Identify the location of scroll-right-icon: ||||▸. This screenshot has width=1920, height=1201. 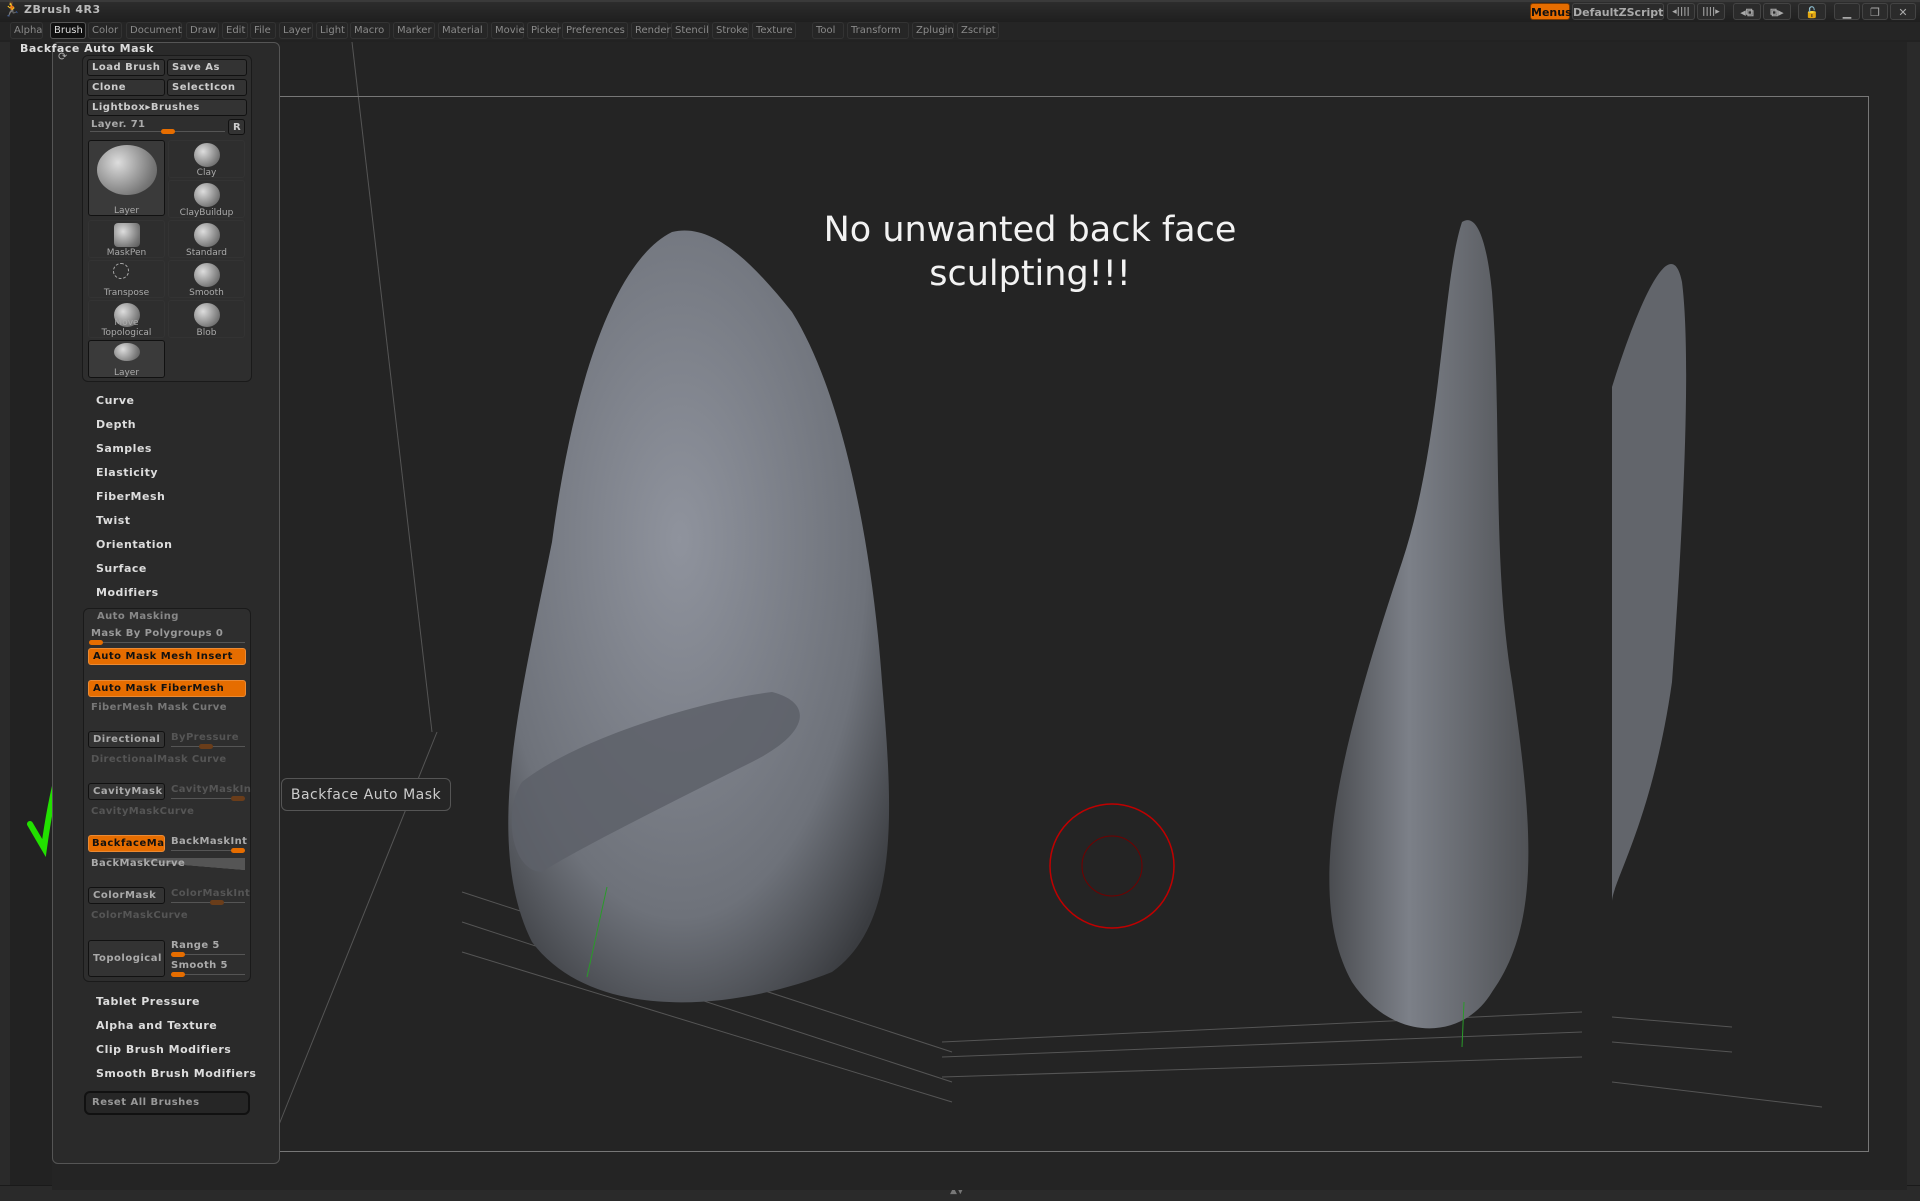
(1711, 11).